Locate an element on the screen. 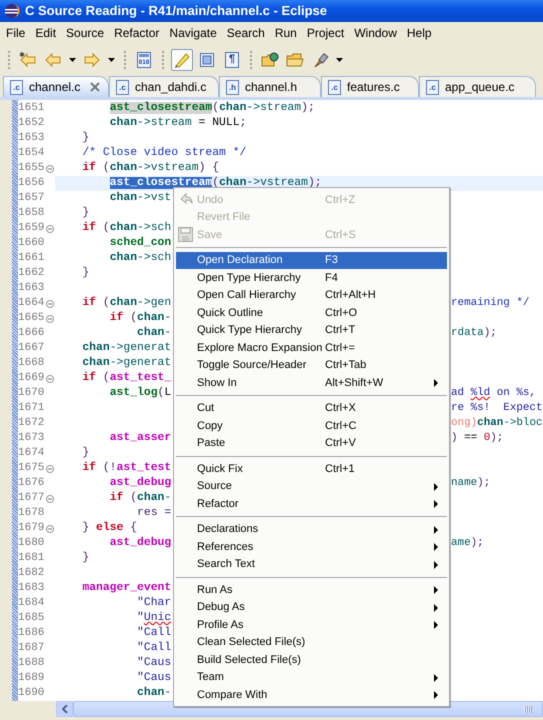 This screenshot has width=543, height=720. menu-bar-item: Run is located at coordinates (286, 33).